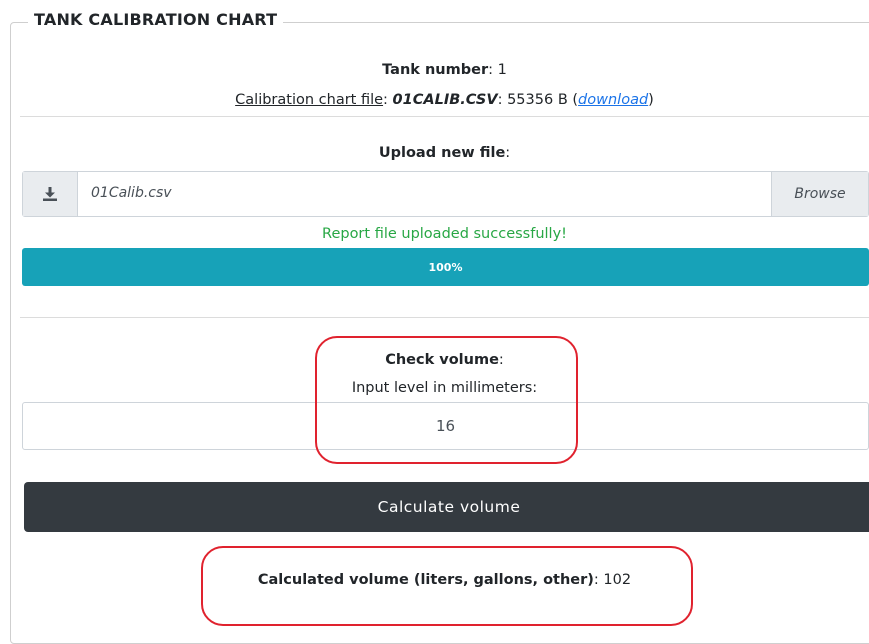  I want to click on browse-button: Browse, so click(819, 194).